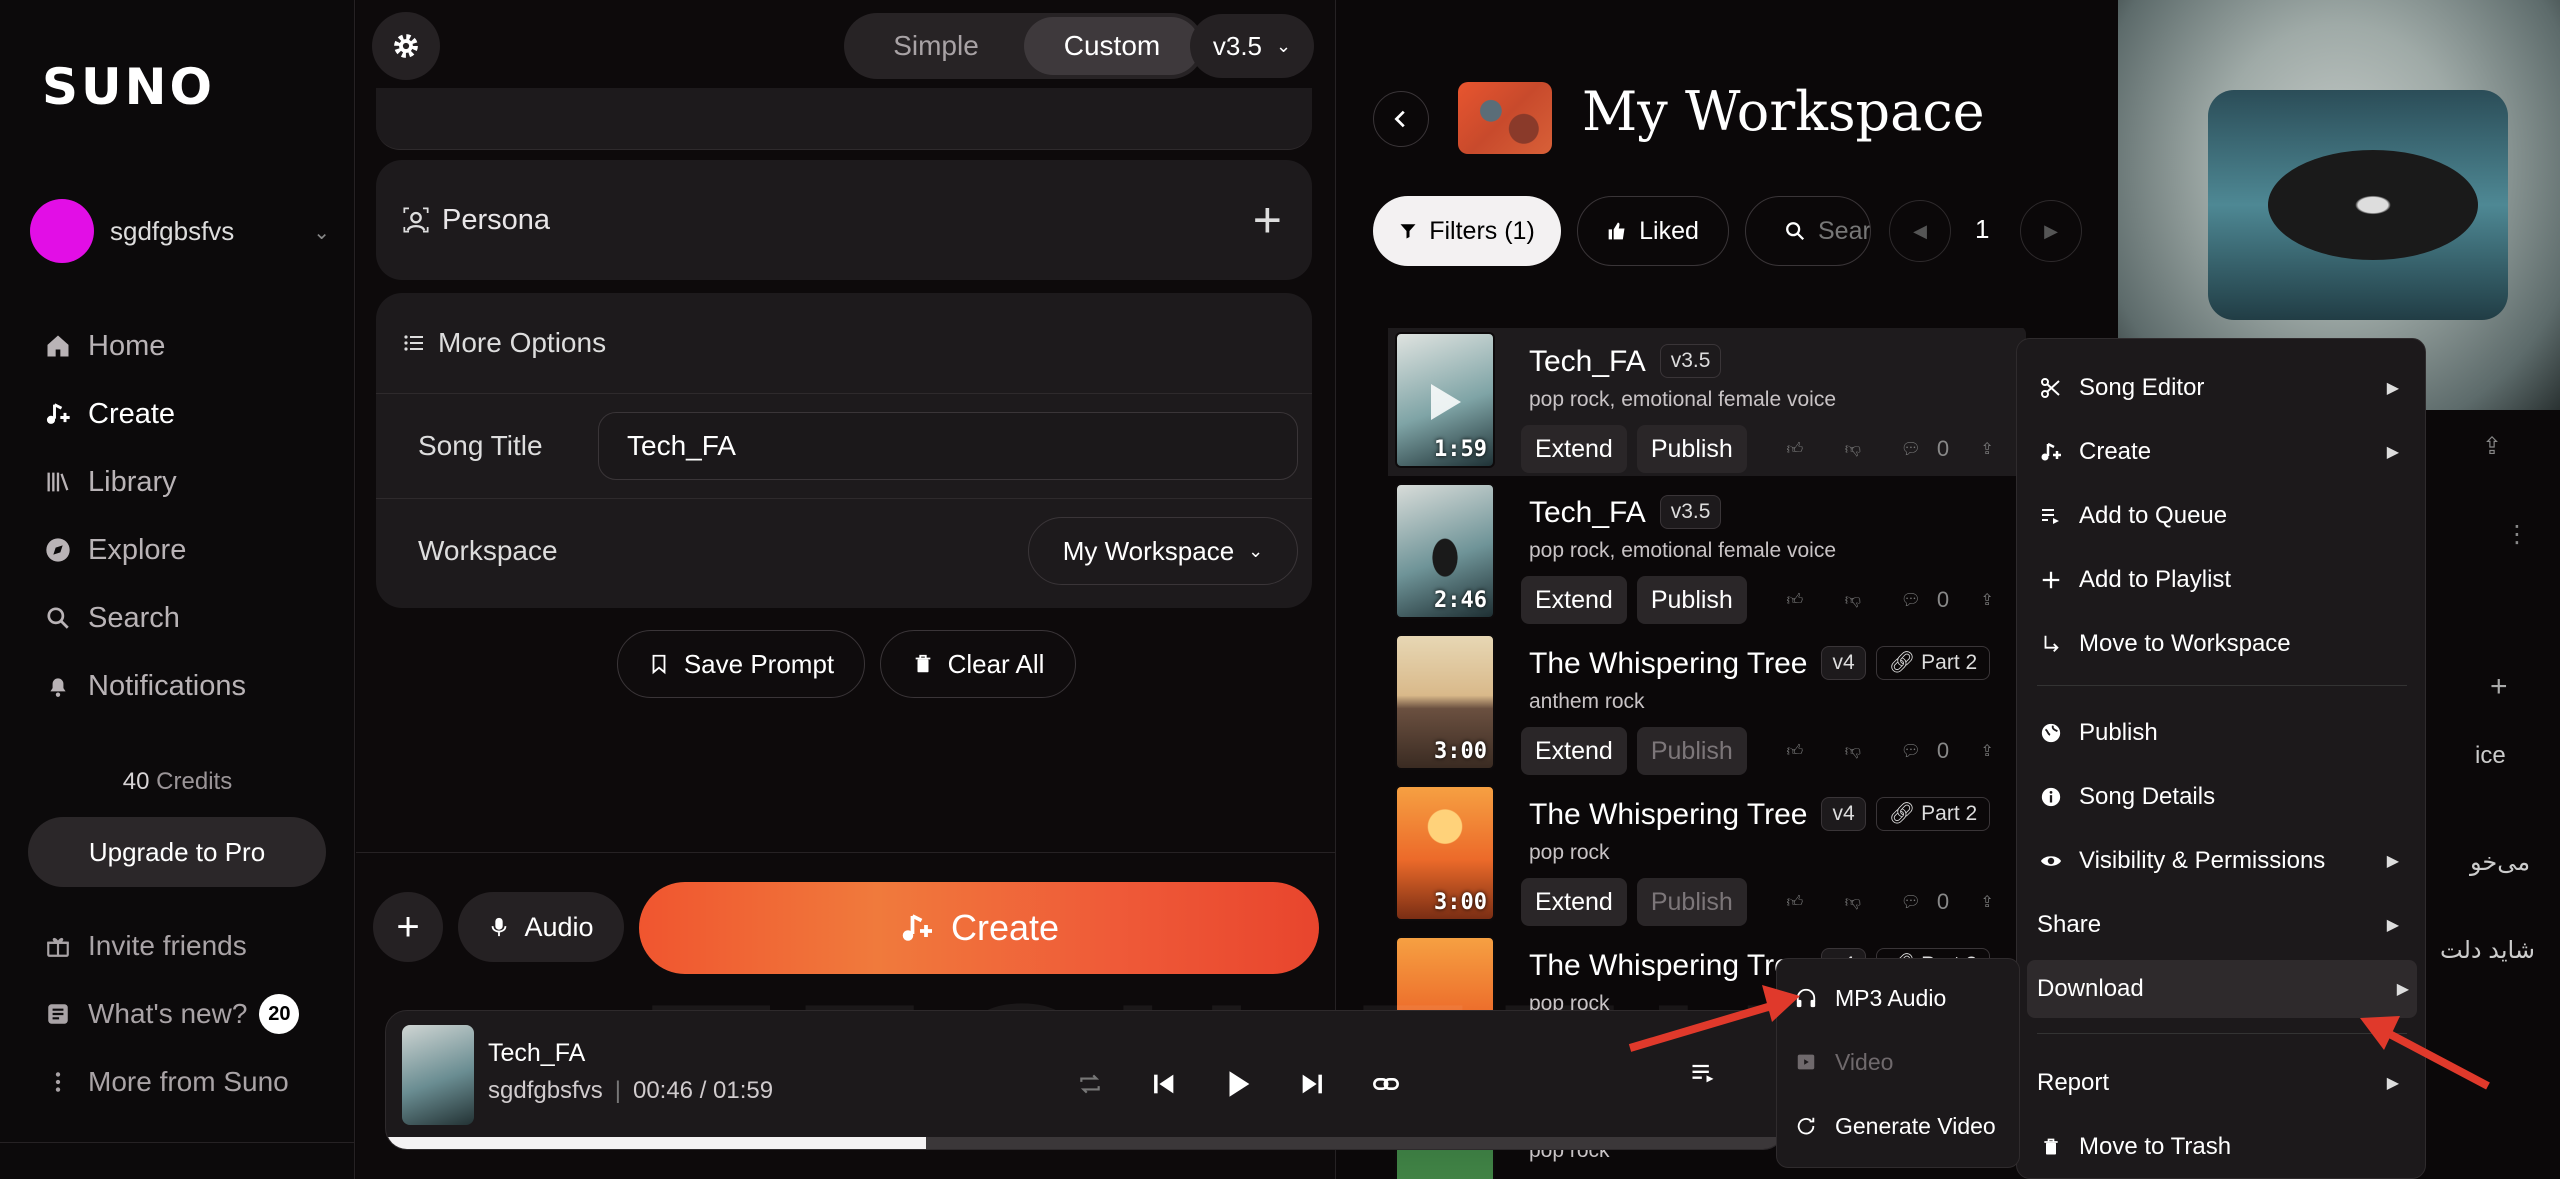 This screenshot has width=2560, height=1179. I want to click on menu-item-share: Share ▶, so click(2222, 925).